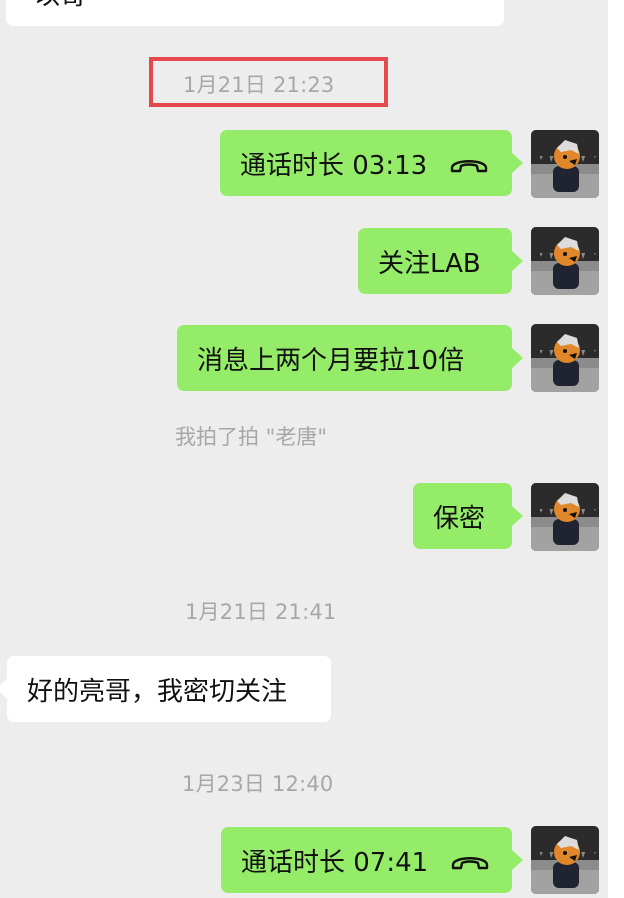 The height and width of the screenshot is (898, 624). I want to click on pat-notice: 我拍了拍 "老唐", so click(251, 437).